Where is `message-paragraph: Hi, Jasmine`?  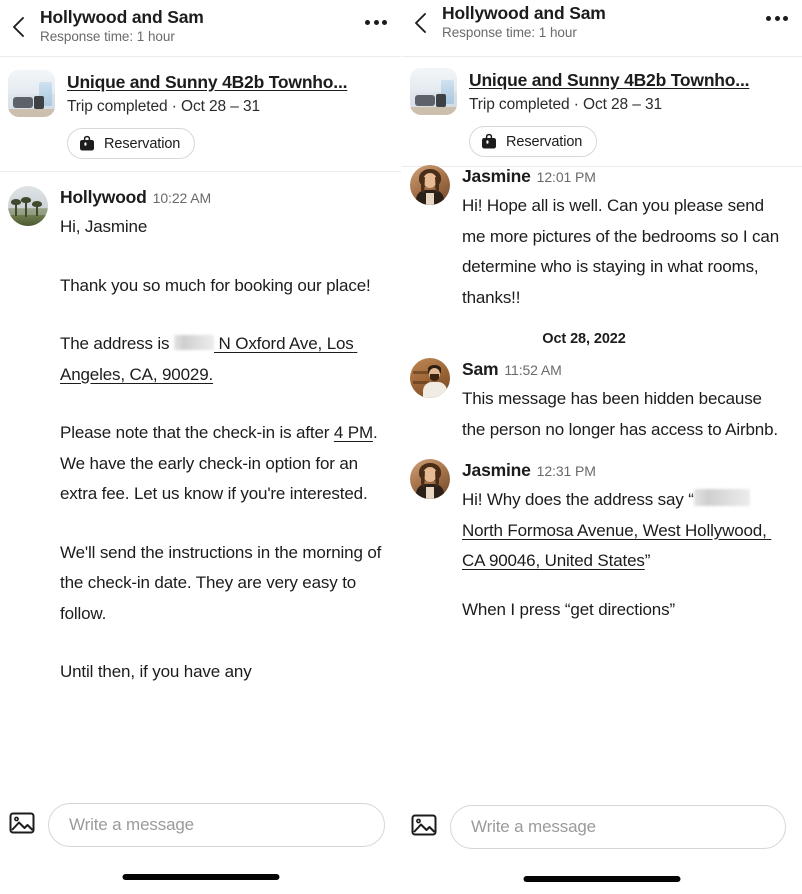
message-paragraph: Hi, Jasmine is located at coordinates (104, 226).